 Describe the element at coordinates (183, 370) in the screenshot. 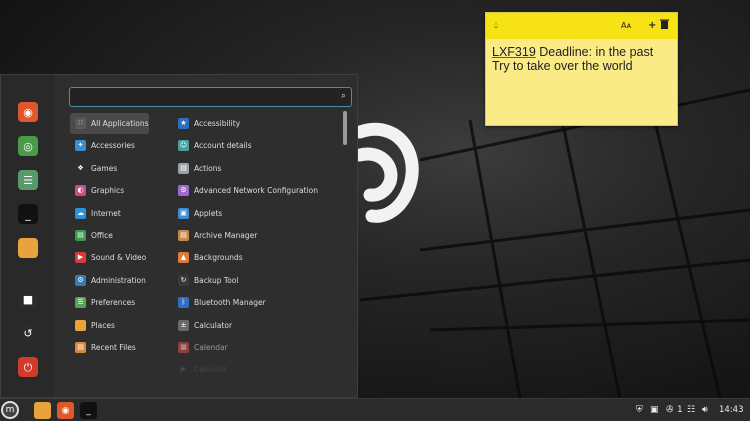

I see `celluloid-icon: ▶` at that location.